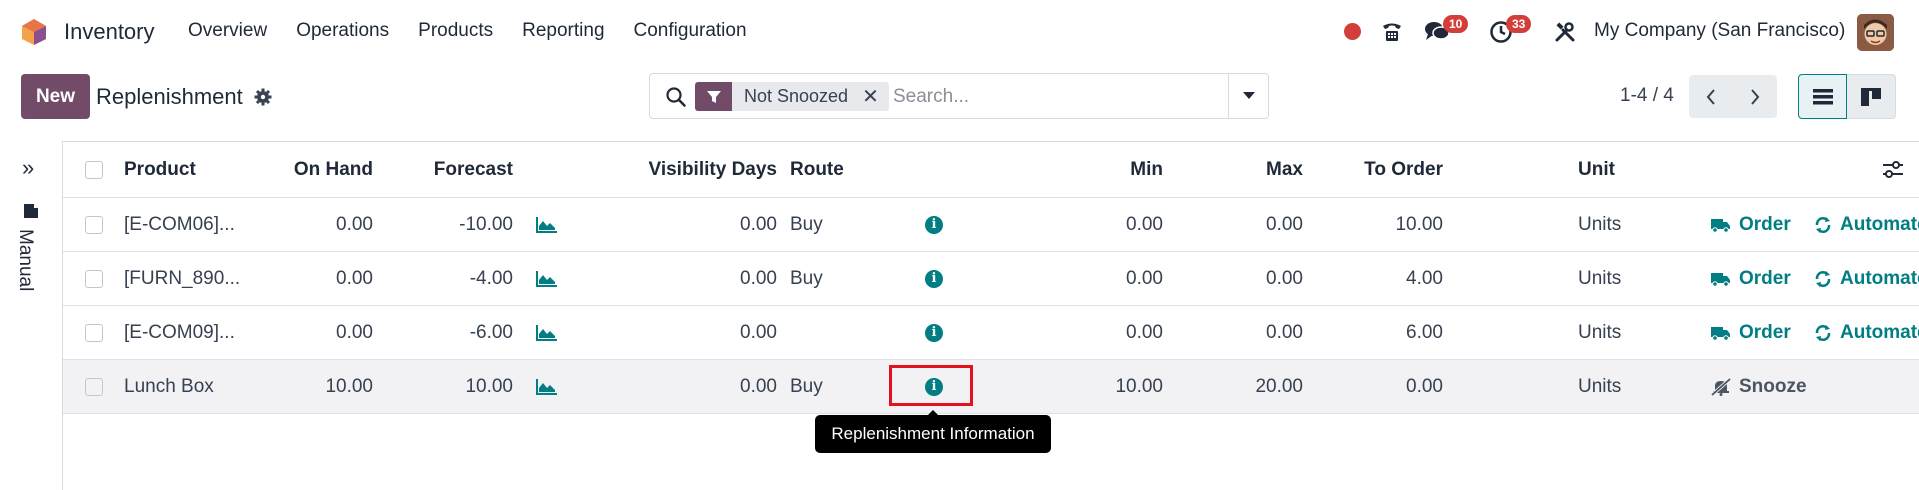  What do you see at coordinates (342, 31) in the screenshot?
I see `menu-operations: Operations` at bounding box center [342, 31].